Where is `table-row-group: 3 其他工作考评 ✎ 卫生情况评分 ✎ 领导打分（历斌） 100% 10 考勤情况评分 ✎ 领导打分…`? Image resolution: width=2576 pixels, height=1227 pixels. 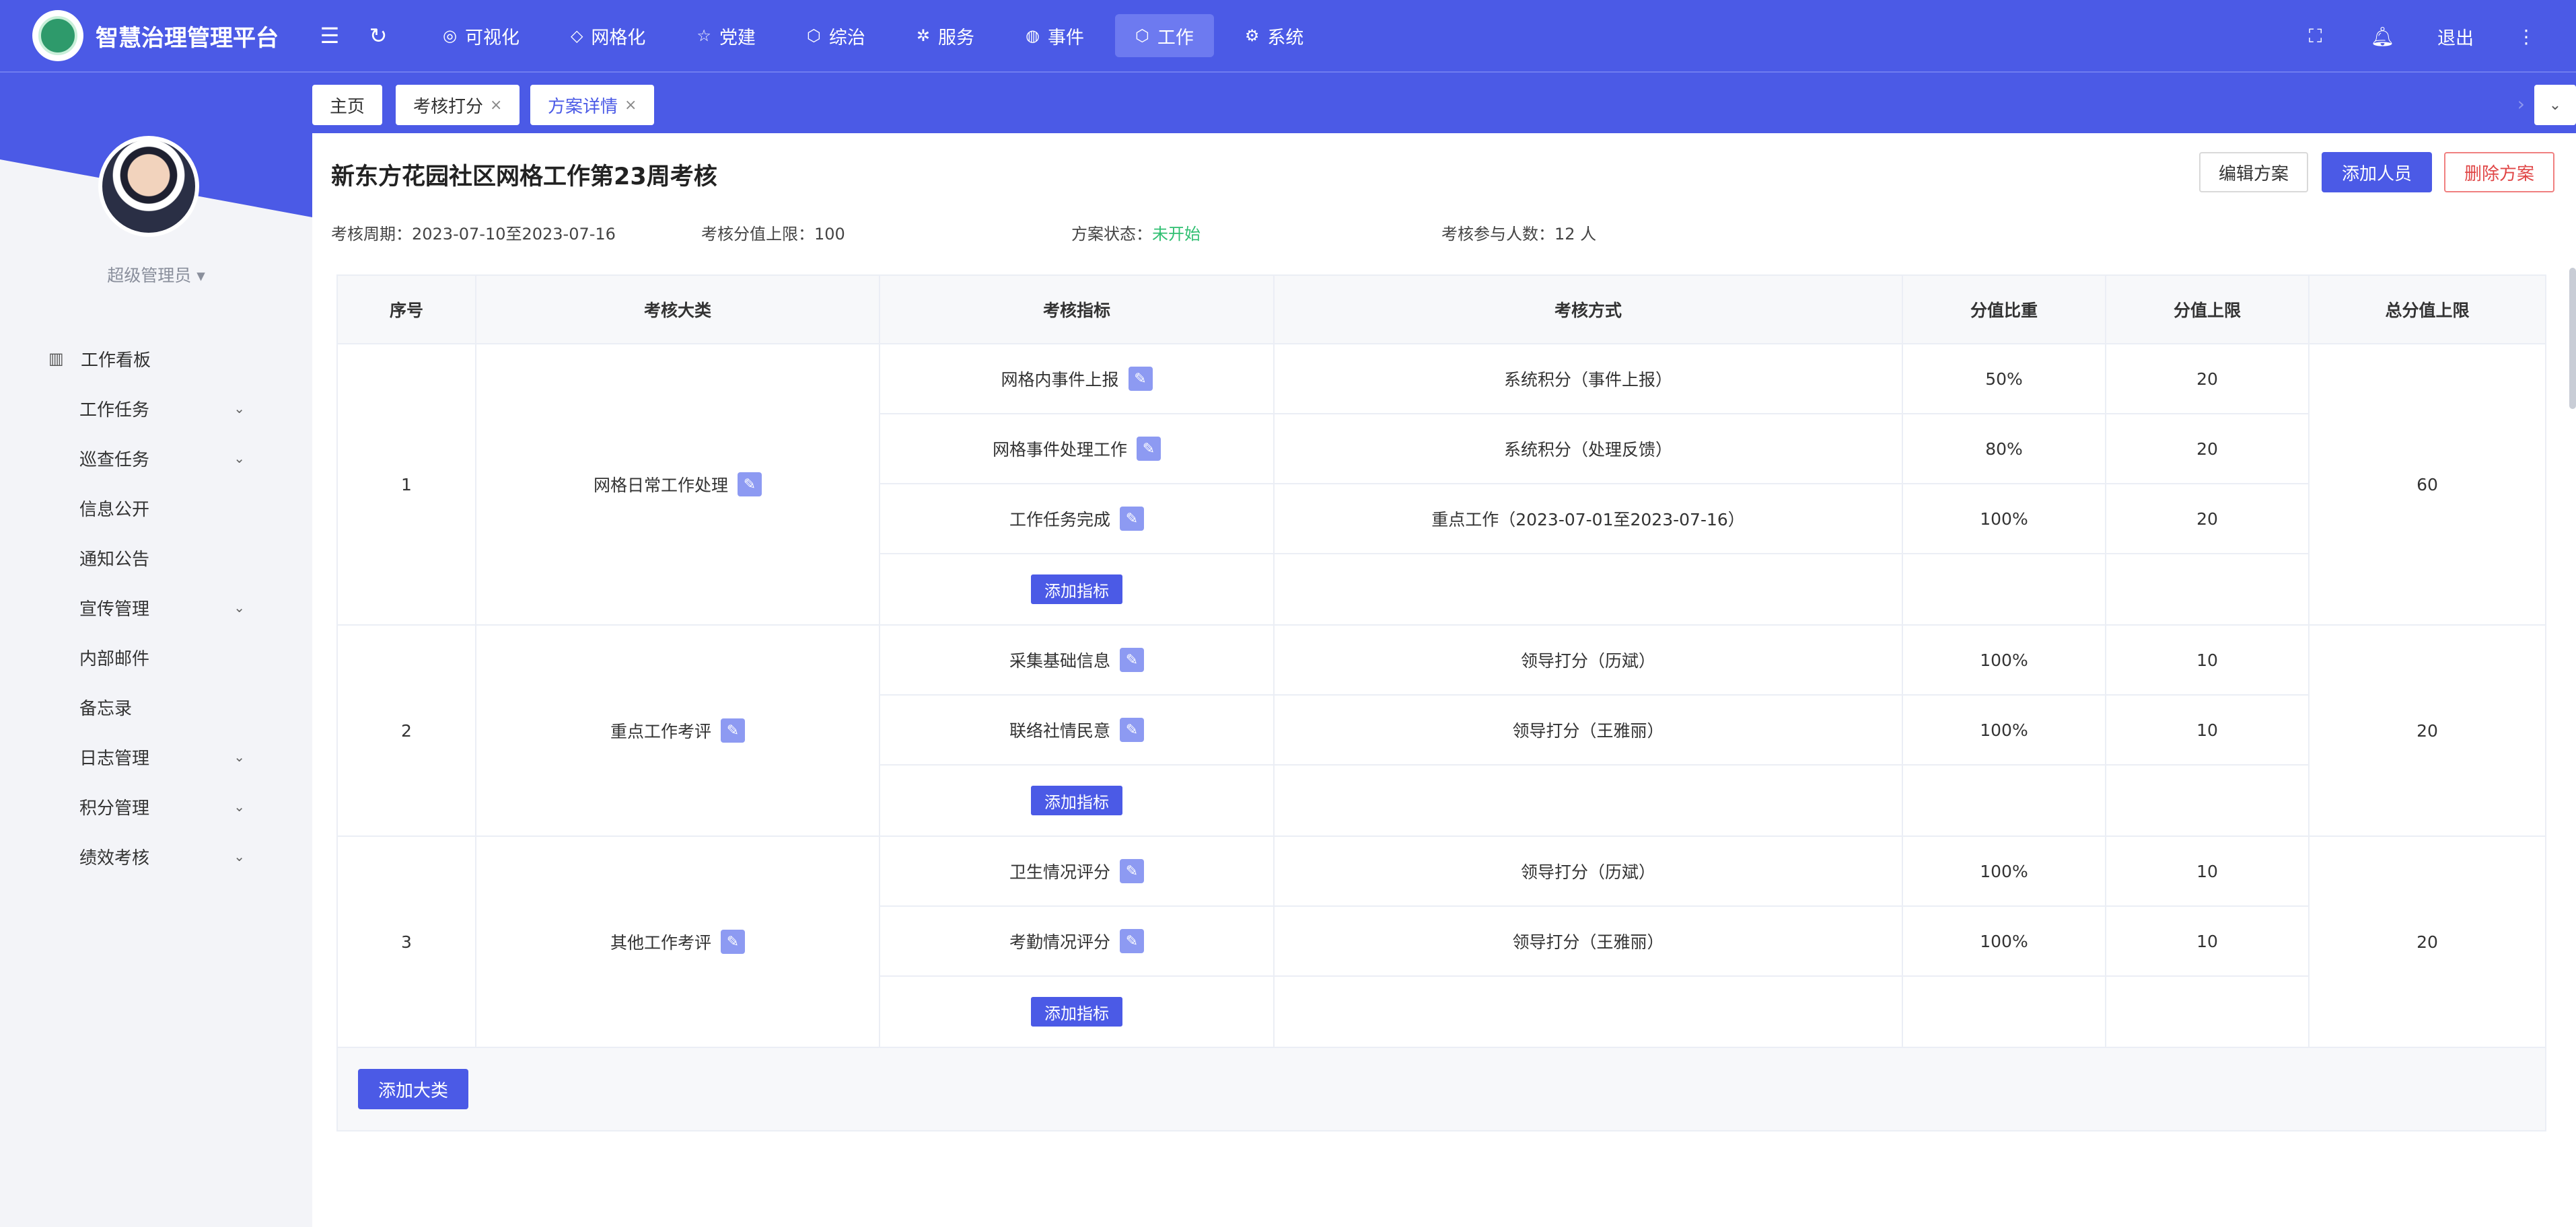
table-row-group: 3 其他工作考评 ✎ 卫生情况评分 ✎ 领导打分（历斌） 100% 10 考勤情况评分 ✎ 领导打分… is located at coordinates (1441, 943).